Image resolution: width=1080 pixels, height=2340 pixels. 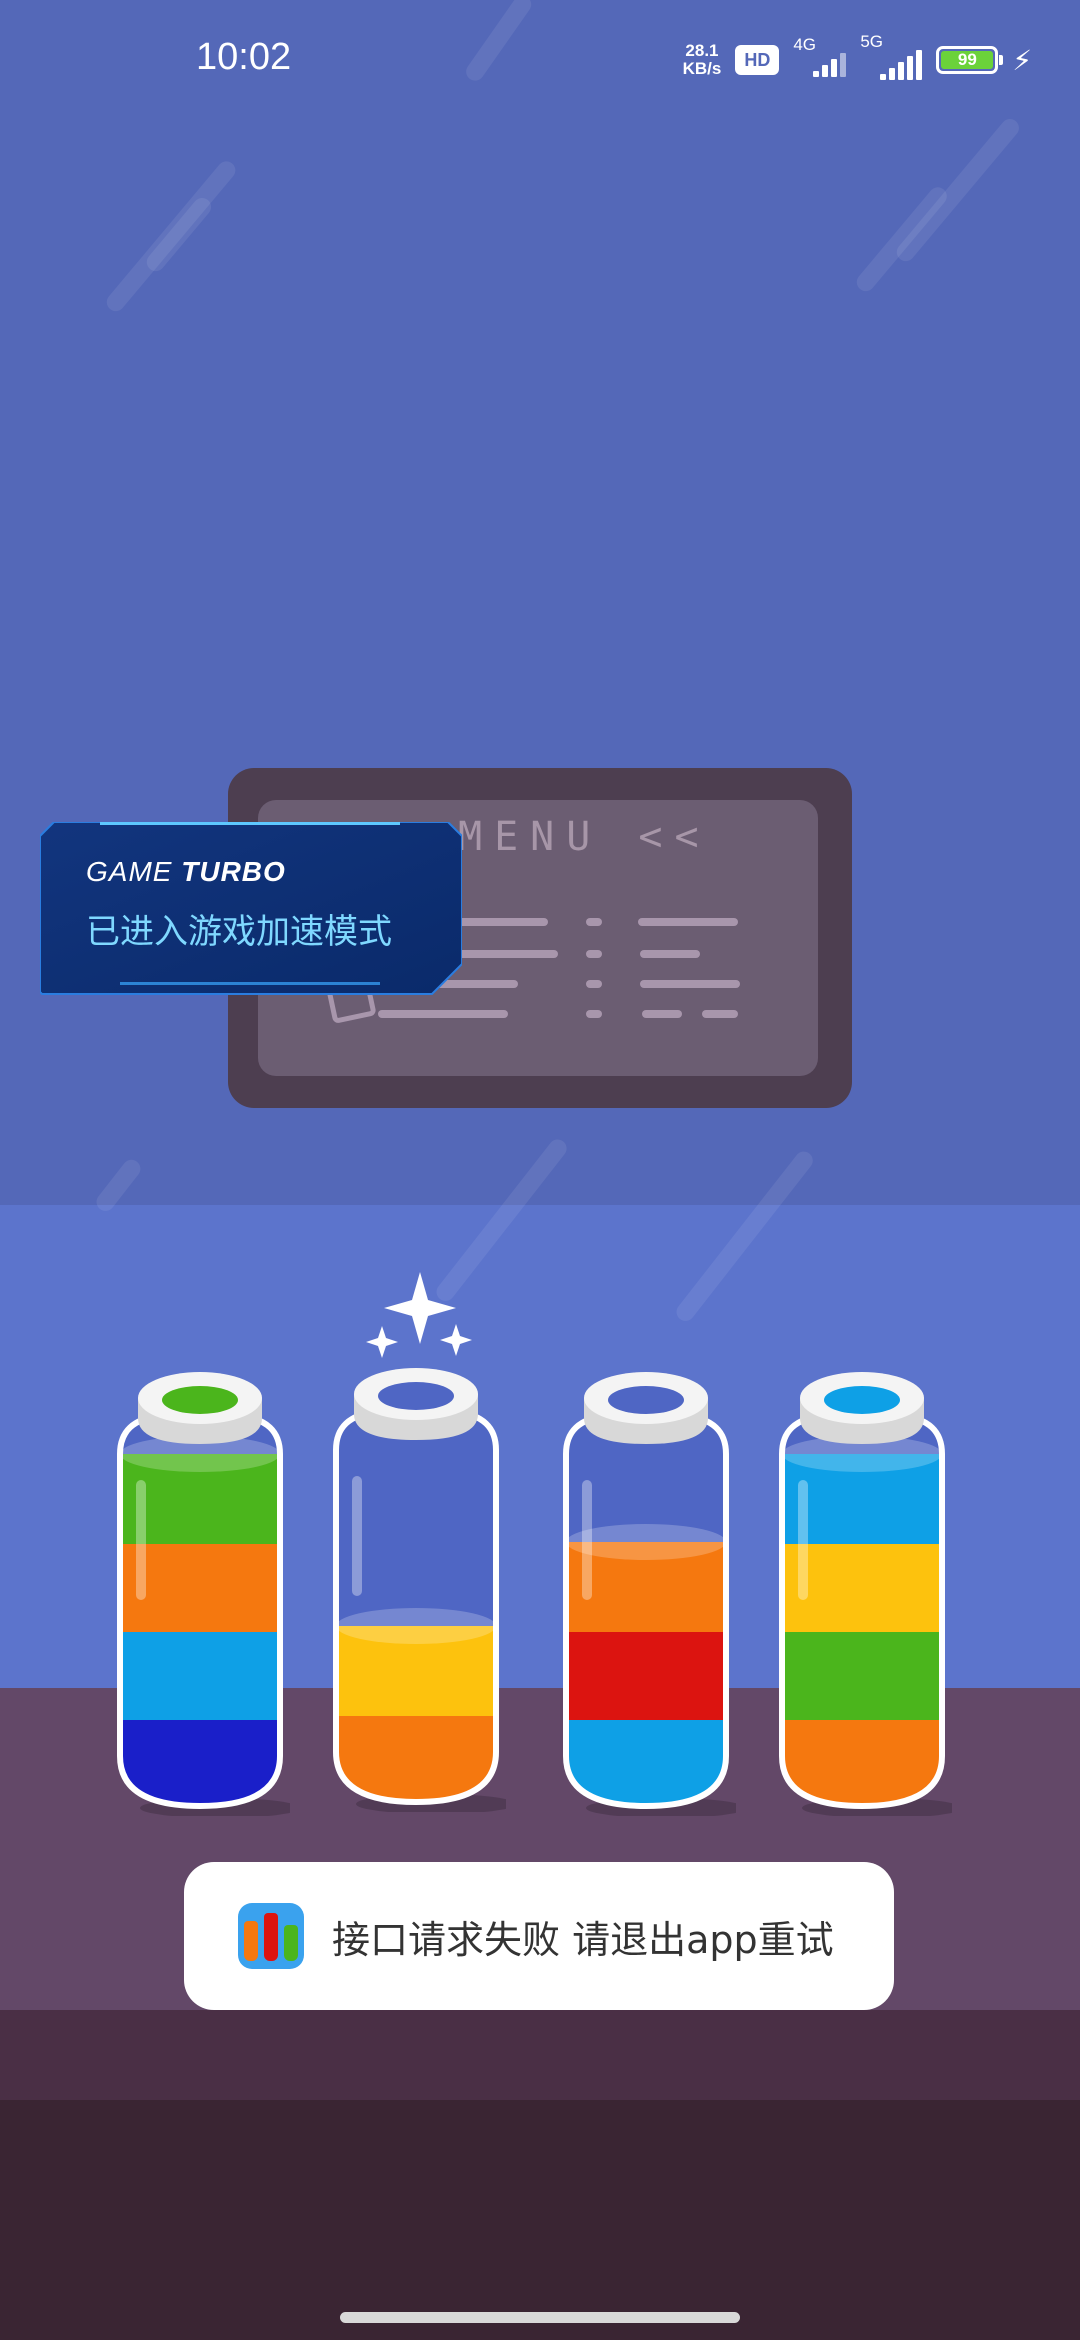 What do you see at coordinates (872, 41) in the screenshot?
I see `signal-5g-label: 5G` at bounding box center [872, 41].